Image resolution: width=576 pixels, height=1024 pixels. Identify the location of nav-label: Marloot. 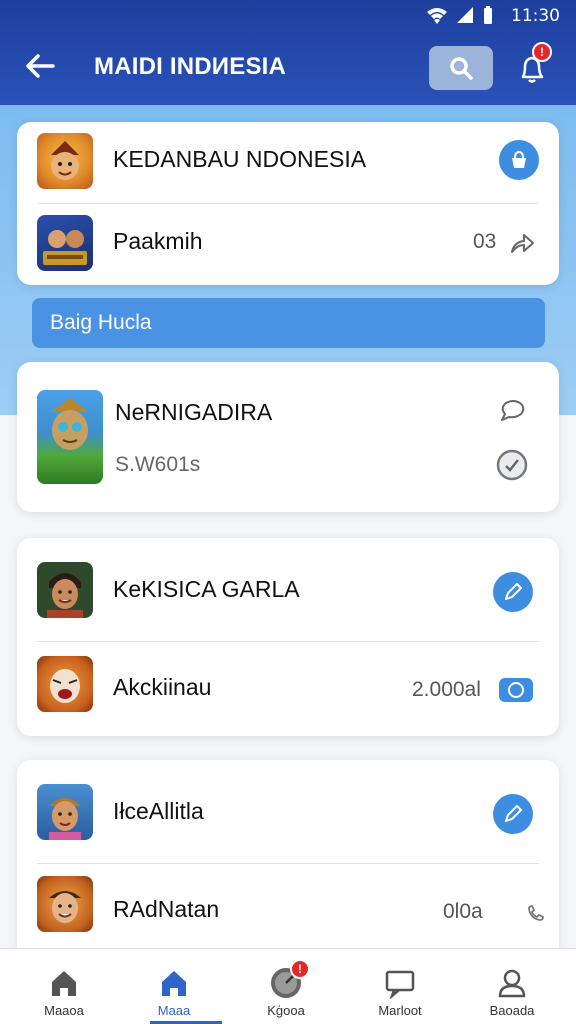
(400, 1010).